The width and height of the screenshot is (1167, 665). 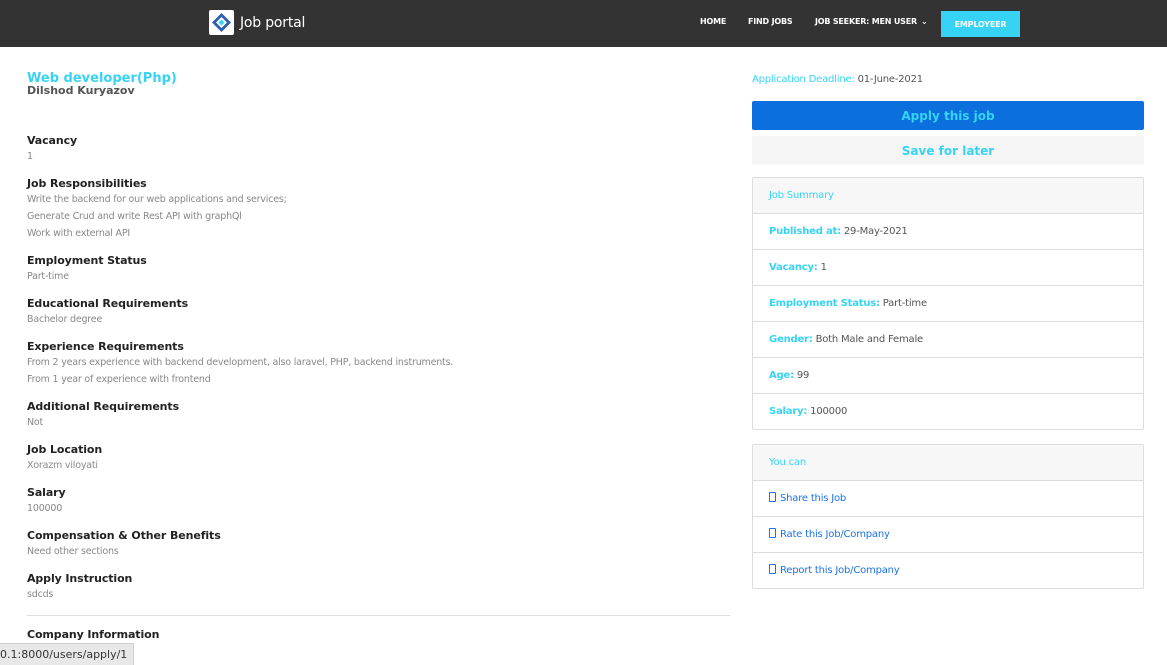 I want to click on section-text: Bachelor degree, so click(x=65, y=319).